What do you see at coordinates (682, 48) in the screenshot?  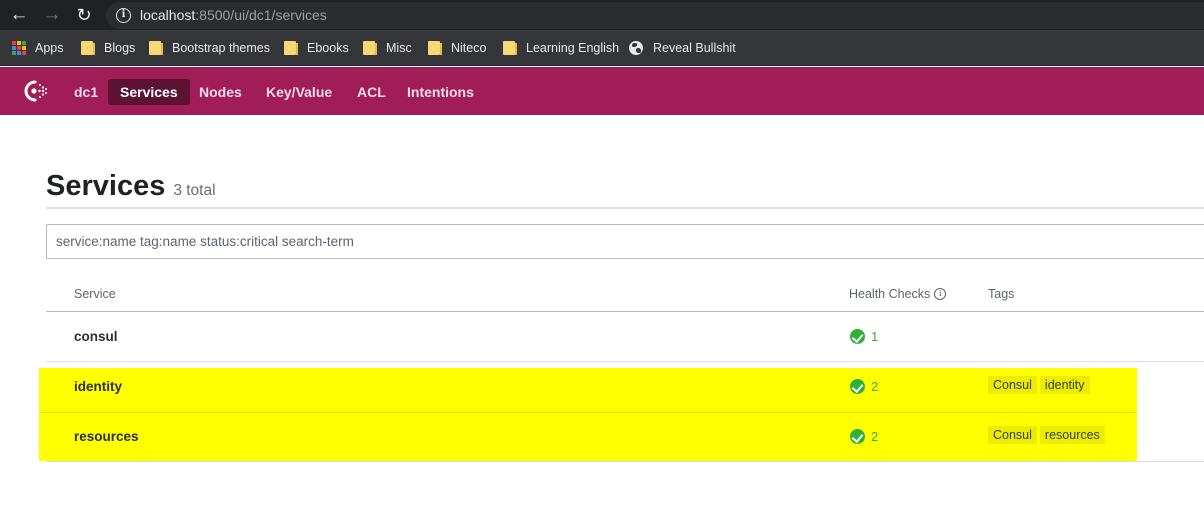 I see `bookmark-reveal-bullshit: Reveal Bullshit` at bounding box center [682, 48].